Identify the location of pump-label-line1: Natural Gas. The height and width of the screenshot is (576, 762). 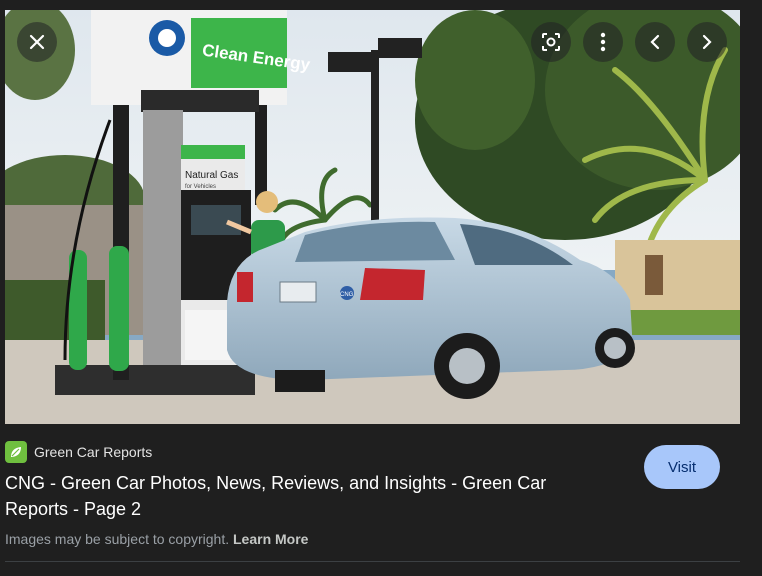
(211, 175).